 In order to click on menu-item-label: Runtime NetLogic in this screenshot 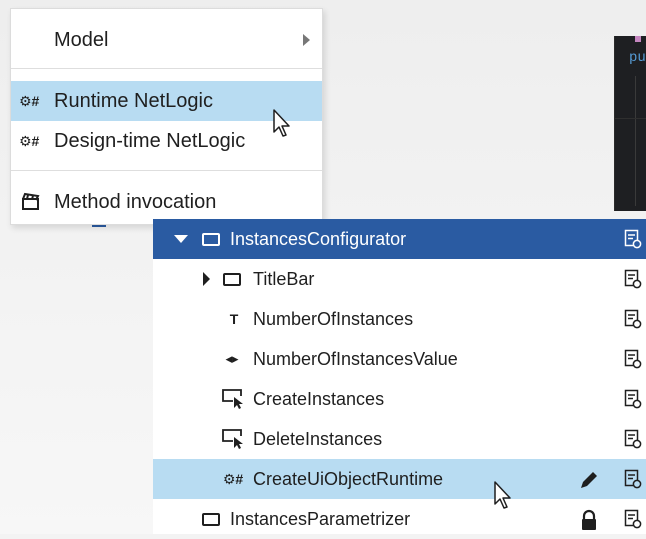, I will do `click(133, 100)`.